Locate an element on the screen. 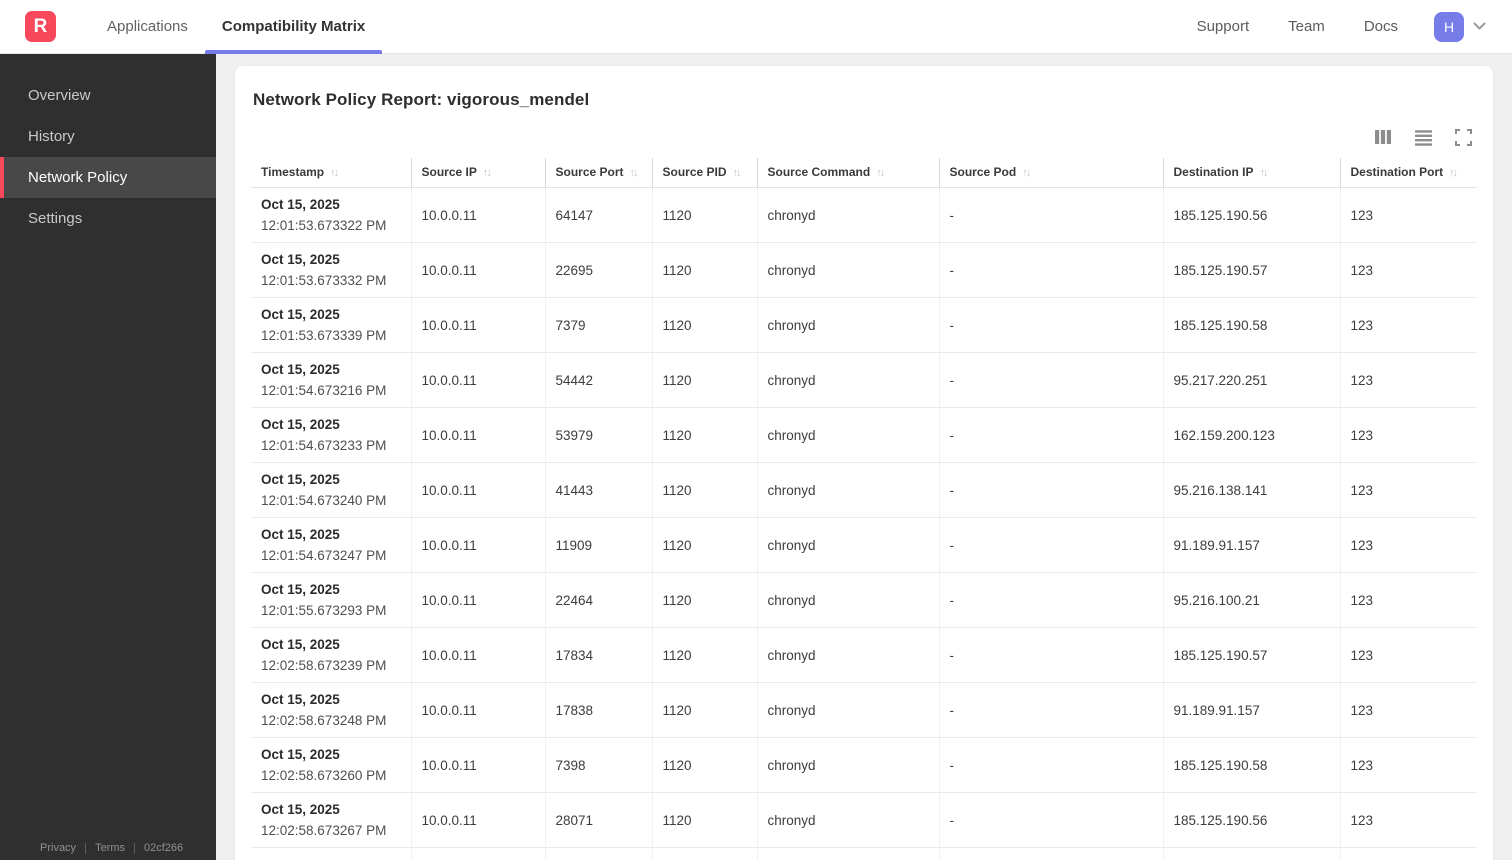 Image resolution: width=1512 pixels, height=860 pixels. cell-source-pod is located at coordinates (1050, 853).